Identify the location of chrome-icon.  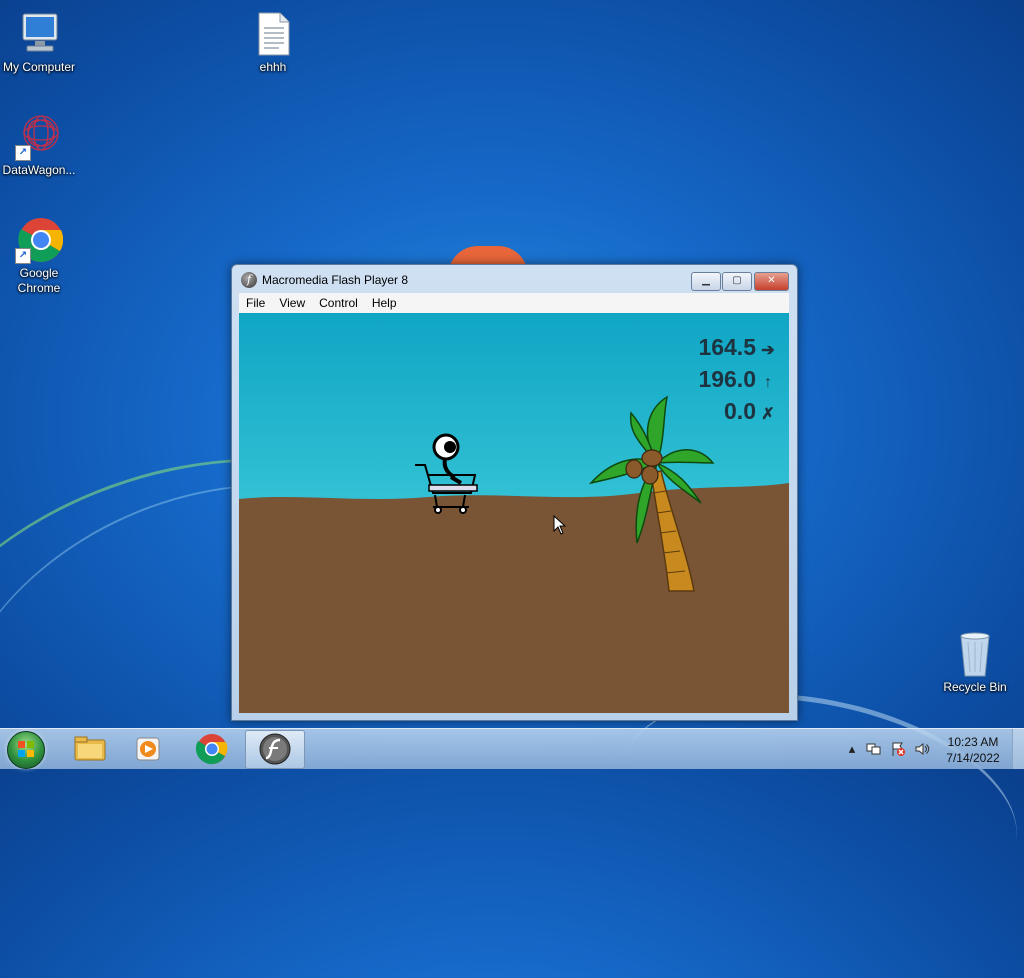
(211, 749).